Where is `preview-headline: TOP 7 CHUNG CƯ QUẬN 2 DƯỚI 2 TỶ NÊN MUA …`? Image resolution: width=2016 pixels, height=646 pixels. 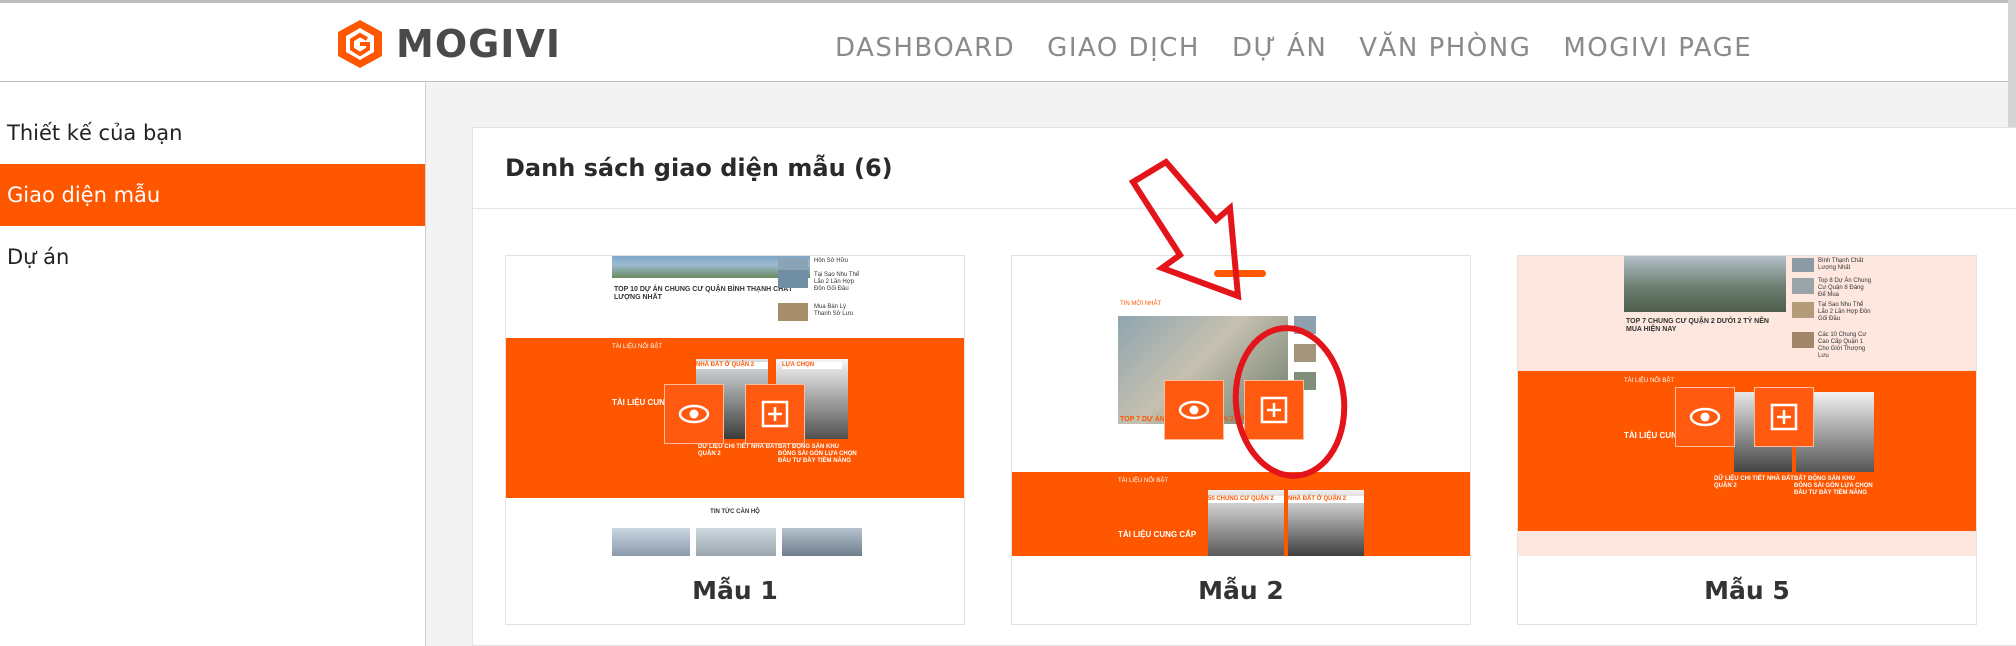
preview-headline: TOP 7 CHUNG CƯ QUẬN 2 DƯỚI 2 TỶ NÊN MUA … is located at coordinates (1697, 325).